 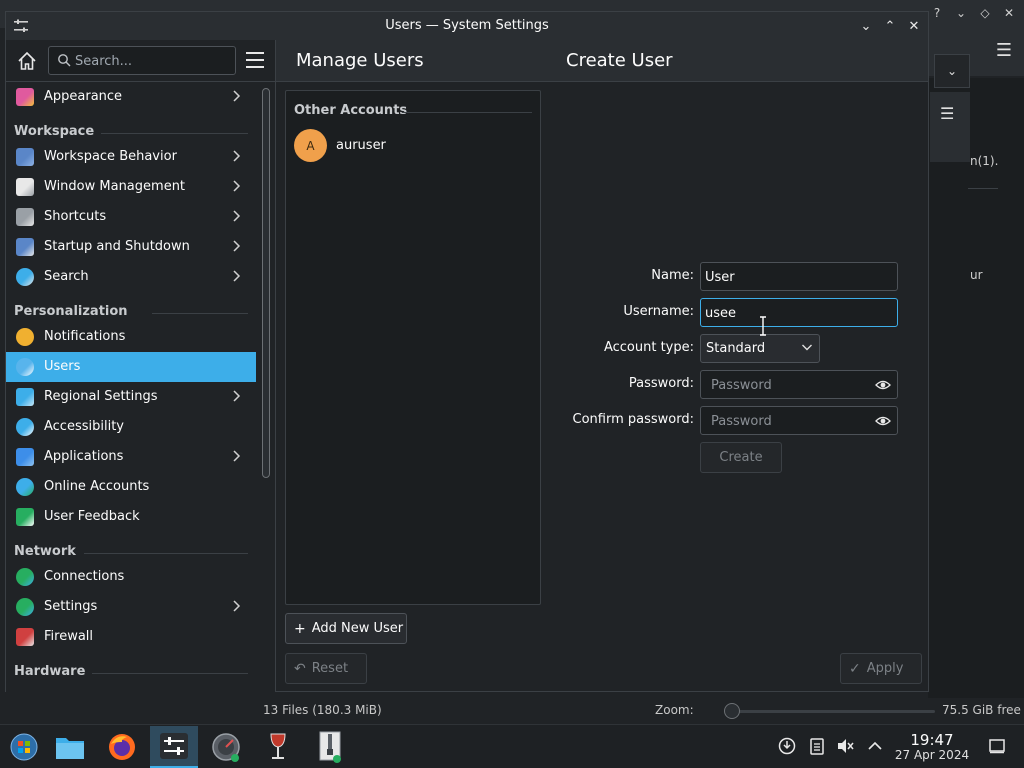 What do you see at coordinates (467, 26) in the screenshot?
I see `titlebar: Users — System Settings ⌄ ⌃ ✕` at bounding box center [467, 26].